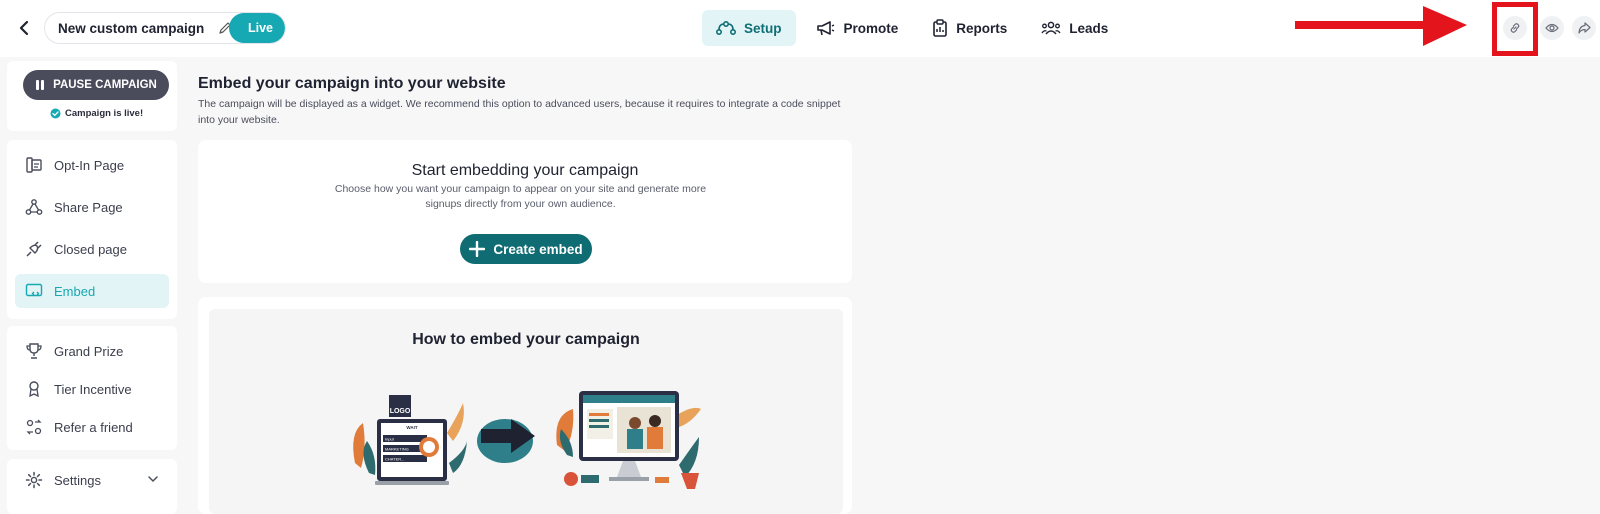  Describe the element at coordinates (411, 427) in the screenshot. I see `wait-text: WAIT` at that location.